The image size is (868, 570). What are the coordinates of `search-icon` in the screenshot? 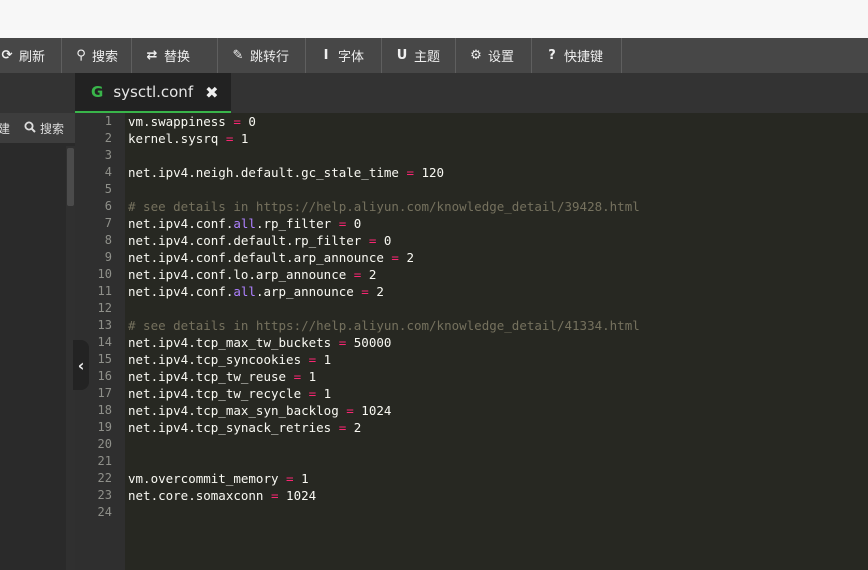 It's located at (30, 128).